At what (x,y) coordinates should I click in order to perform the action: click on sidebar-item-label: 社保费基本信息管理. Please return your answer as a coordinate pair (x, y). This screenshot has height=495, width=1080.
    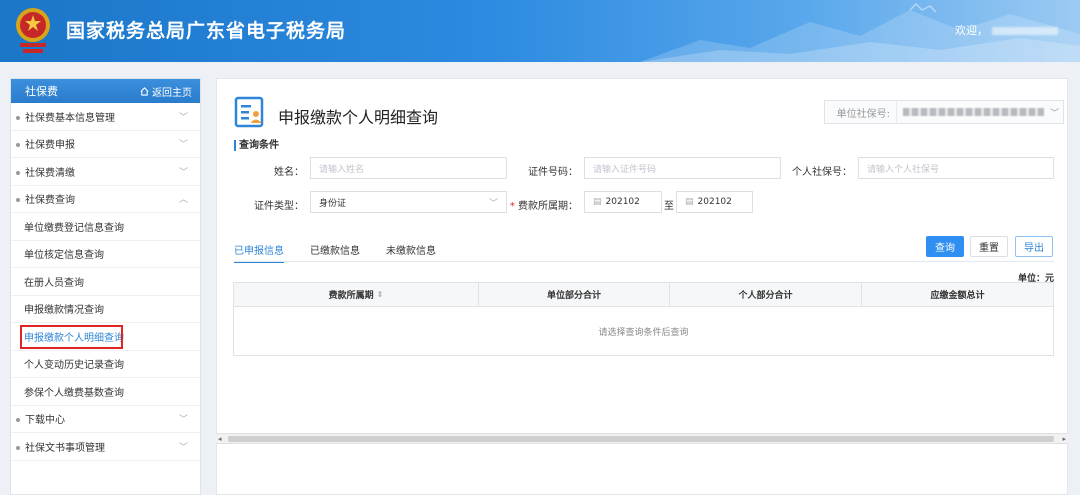
    Looking at the image, I should click on (70, 118).